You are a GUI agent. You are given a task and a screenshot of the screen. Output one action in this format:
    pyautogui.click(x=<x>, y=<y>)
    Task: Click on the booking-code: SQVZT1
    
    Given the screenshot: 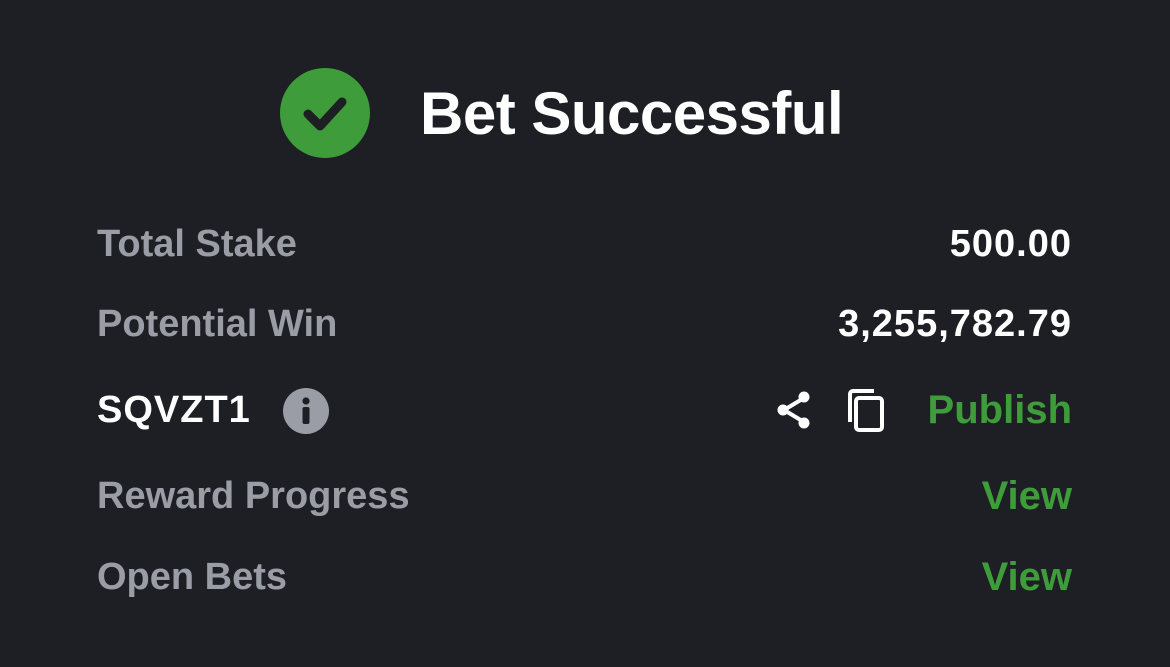 What is the action you would take?
    pyautogui.click(x=174, y=410)
    